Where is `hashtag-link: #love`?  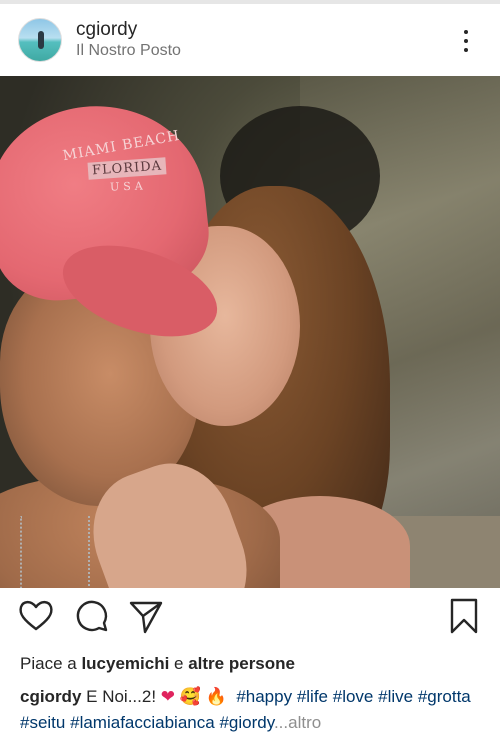 hashtag-link: #love is located at coordinates (353, 696).